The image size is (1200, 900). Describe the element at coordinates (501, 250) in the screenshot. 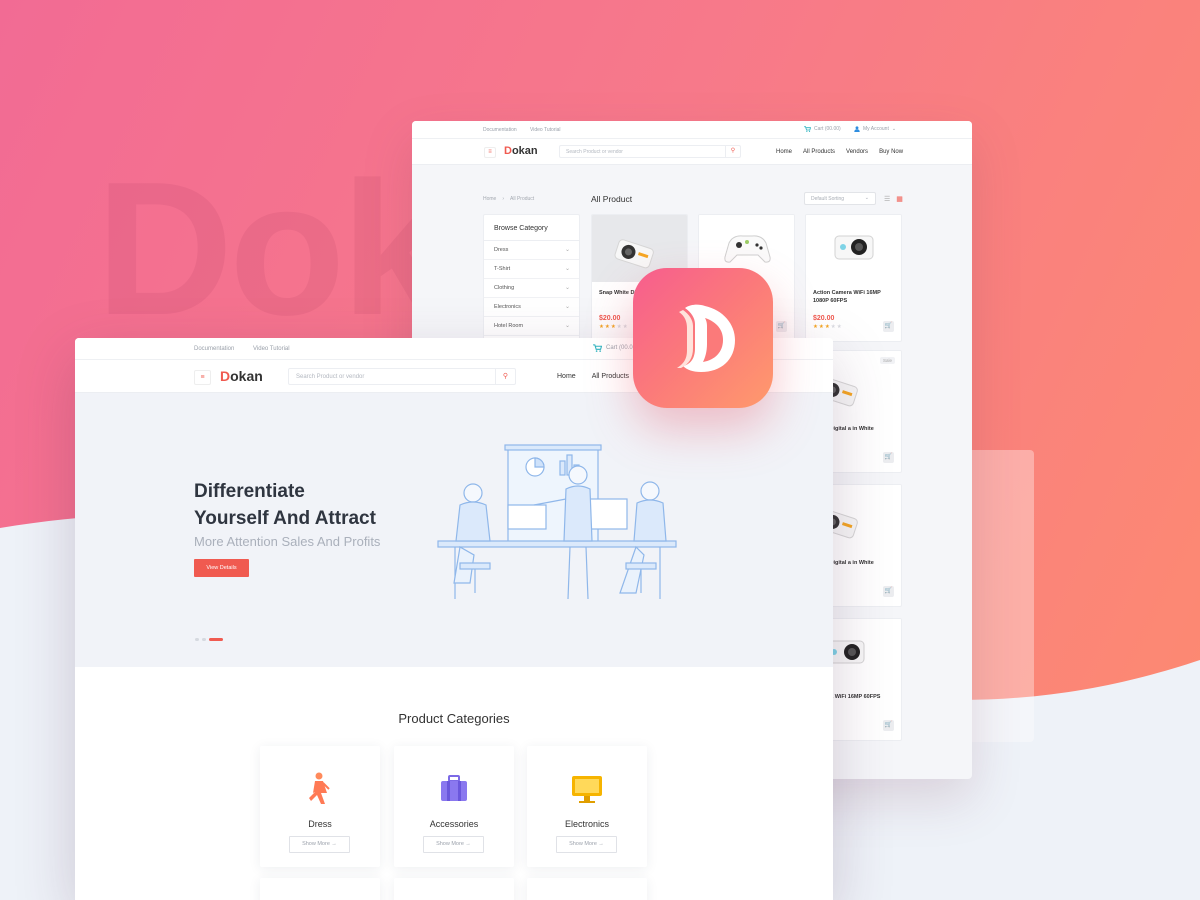

I see `category-item-label: Dress` at that location.